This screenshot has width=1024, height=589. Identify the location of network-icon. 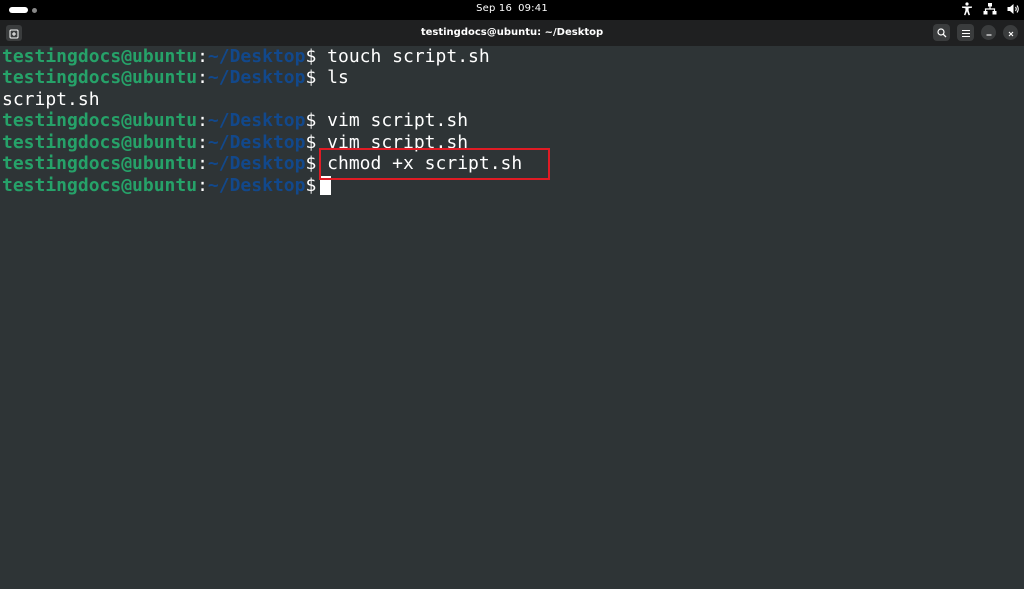
(990, 9).